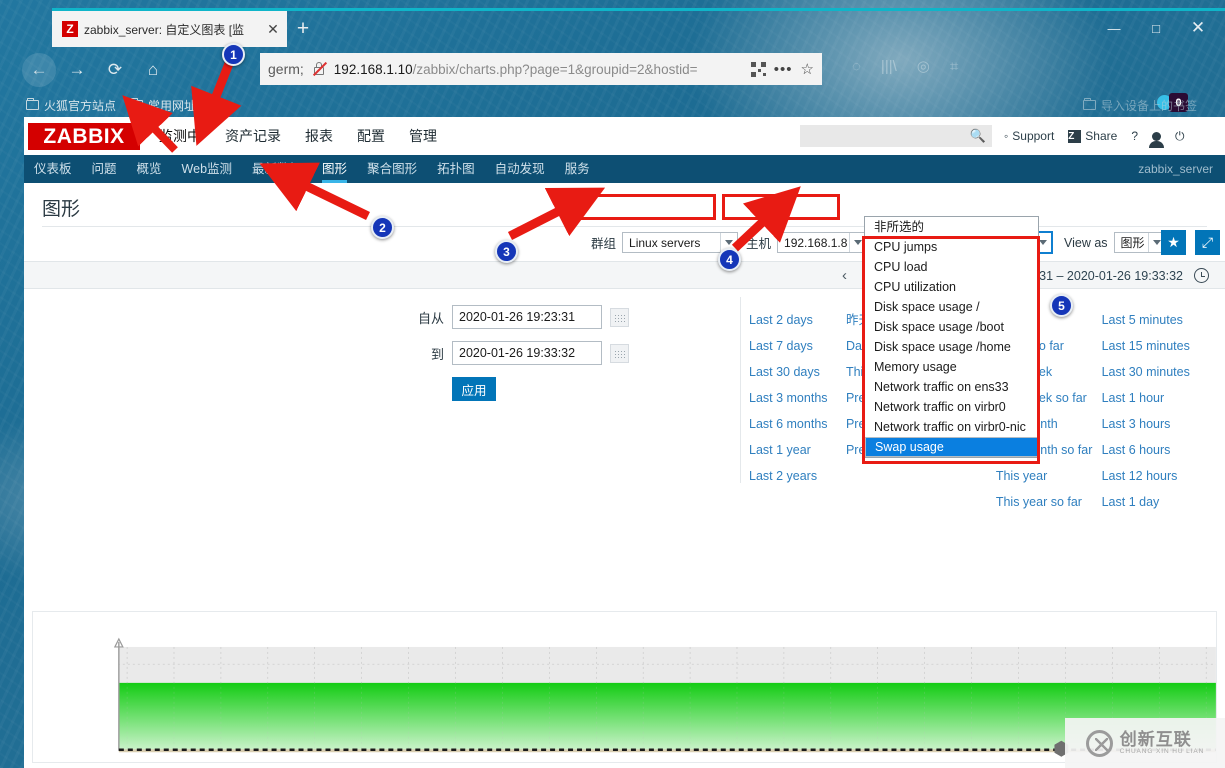 This screenshot has width=1225, height=768. What do you see at coordinates (1163, 372) in the screenshot?
I see `quick-range-item: Last 30 minutes` at bounding box center [1163, 372].